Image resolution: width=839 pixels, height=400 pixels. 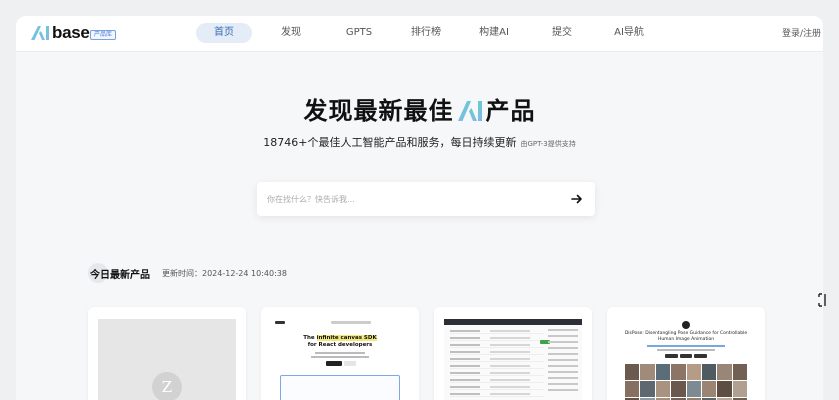 I want to click on logo: base, so click(x=60, y=32).